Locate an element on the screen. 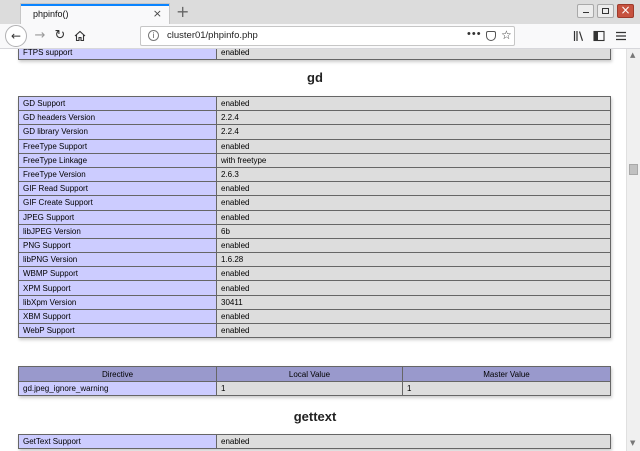  section-heading-gettext: gettext is located at coordinates (315, 416).